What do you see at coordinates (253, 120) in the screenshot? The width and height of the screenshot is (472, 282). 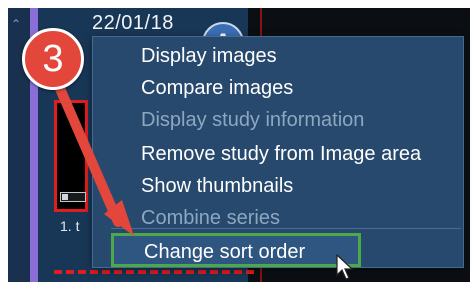 I see `menu-item-display-study-information: Display study information` at bounding box center [253, 120].